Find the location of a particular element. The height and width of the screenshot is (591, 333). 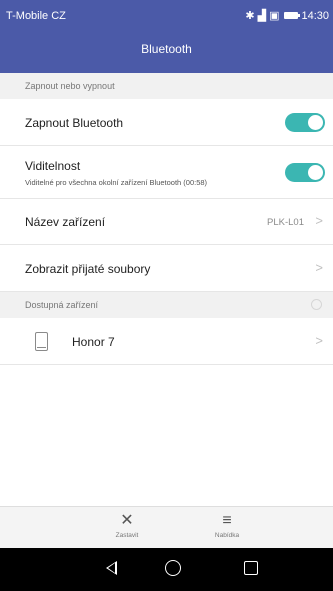

received-files-label: Zobrazit přijaté soubory is located at coordinates (88, 269).